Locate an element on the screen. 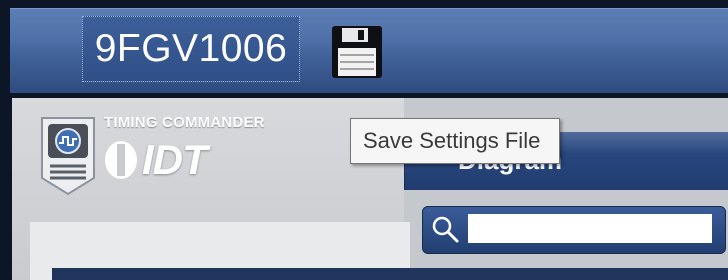 Image resolution: width=728 pixels, height=280 pixels. search-input is located at coordinates (590, 228).